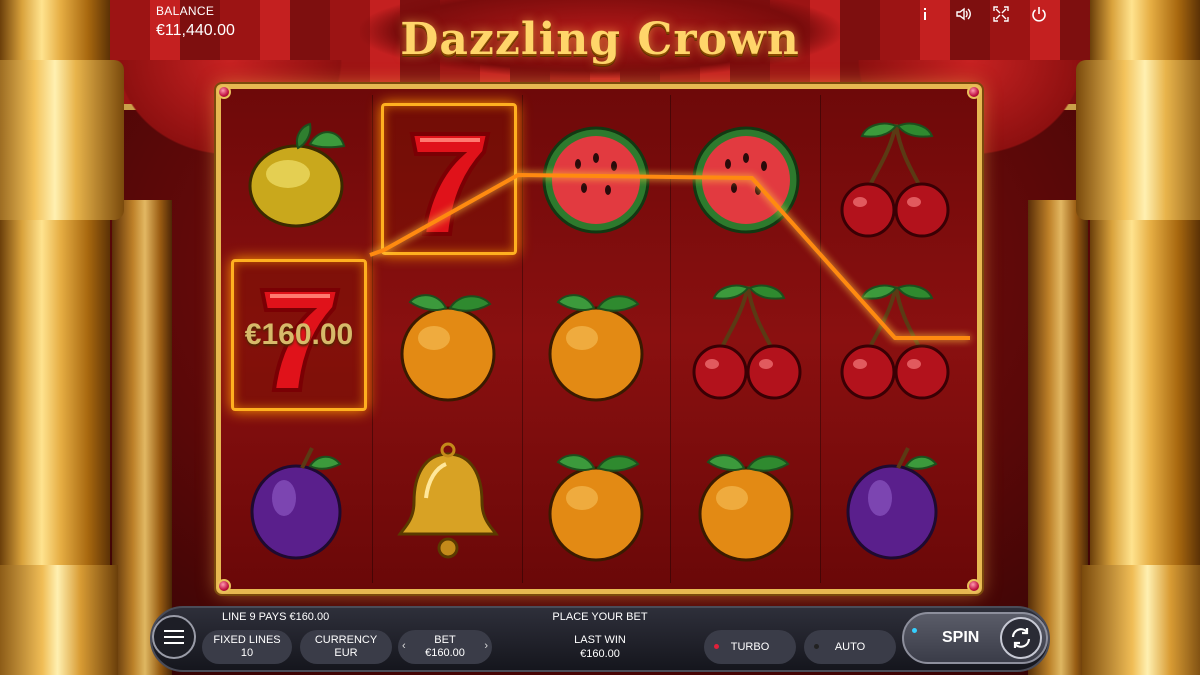  What do you see at coordinates (449, 501) in the screenshot?
I see `symbol-bell` at bounding box center [449, 501].